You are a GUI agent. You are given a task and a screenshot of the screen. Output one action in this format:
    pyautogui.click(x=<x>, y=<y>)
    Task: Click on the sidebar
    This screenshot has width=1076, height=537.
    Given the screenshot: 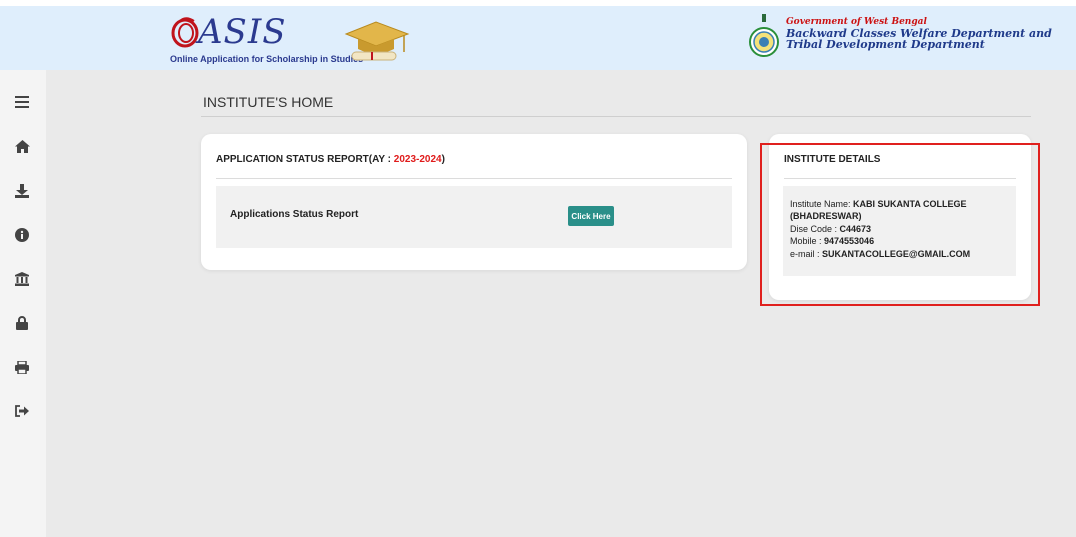 What is the action you would take?
    pyautogui.click(x=23, y=303)
    